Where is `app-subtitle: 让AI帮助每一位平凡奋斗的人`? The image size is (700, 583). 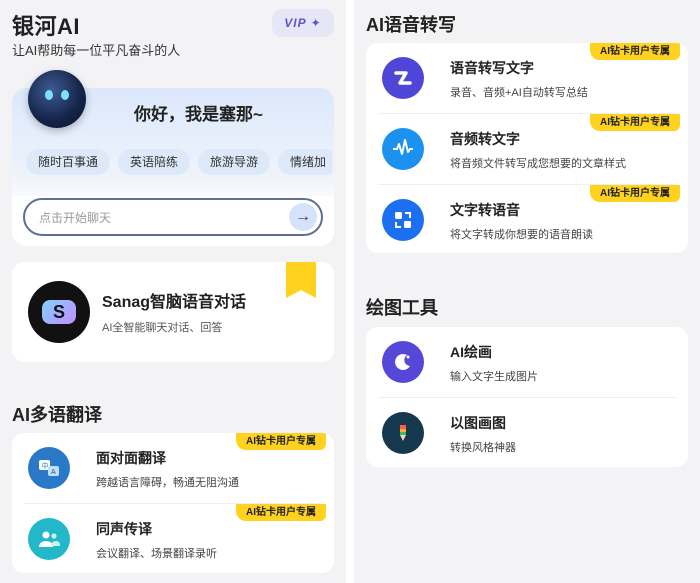 app-subtitle: 让AI帮助每一位平凡奋斗的人 is located at coordinates (96, 50).